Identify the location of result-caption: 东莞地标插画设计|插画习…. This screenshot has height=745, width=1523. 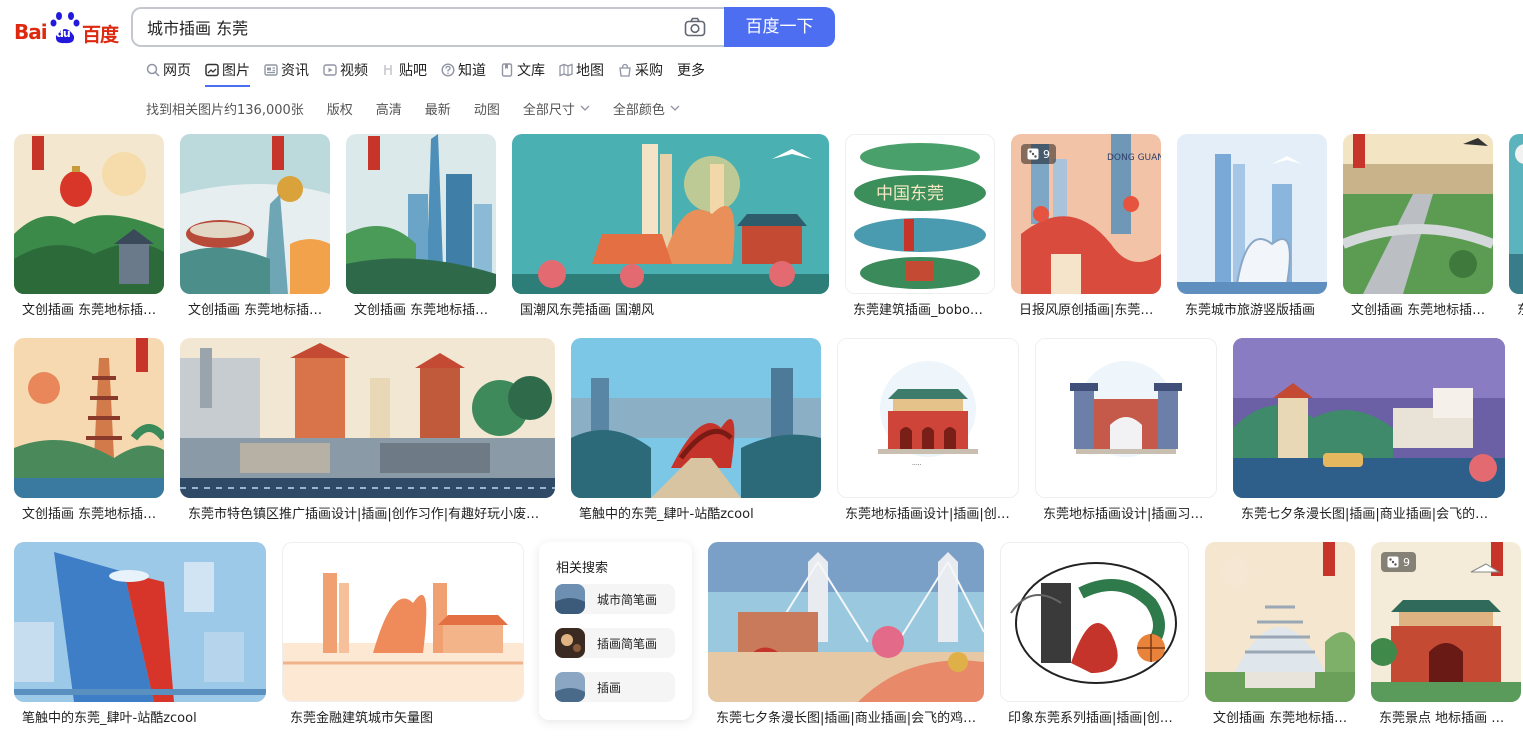
(1128, 512).